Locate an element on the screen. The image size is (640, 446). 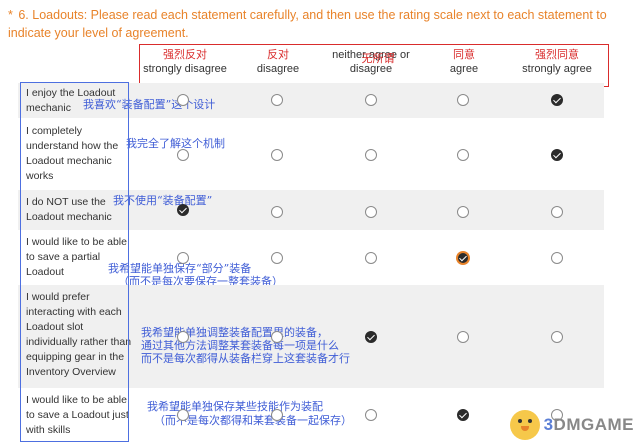
translation-note: 我希望能单独保存某些技能作为装配 is located at coordinates (235, 406).